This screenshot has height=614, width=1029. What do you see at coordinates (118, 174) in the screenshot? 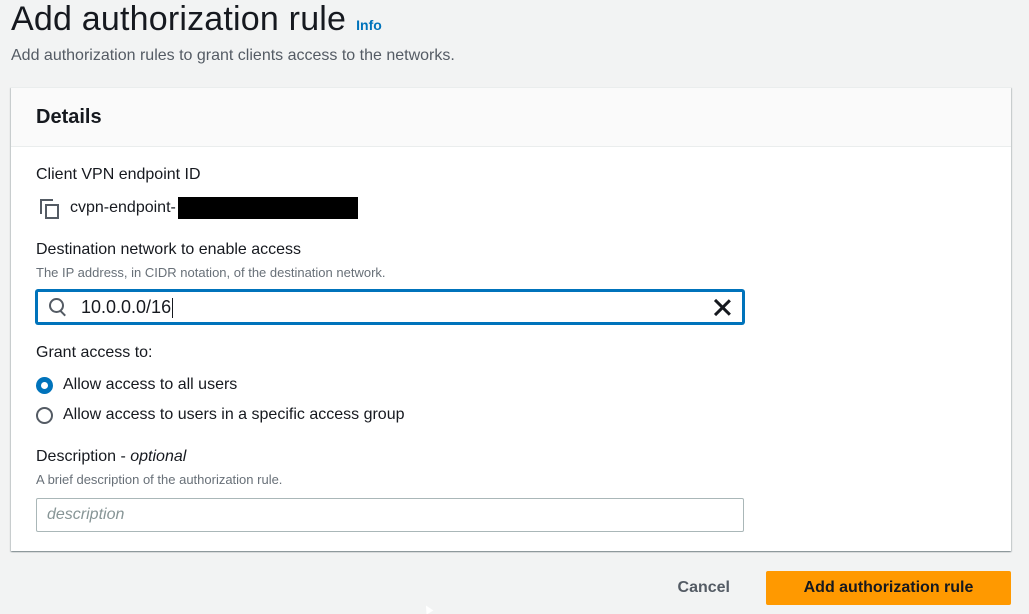
I see `endpoint-label: Client VPN endpoint ID` at bounding box center [118, 174].